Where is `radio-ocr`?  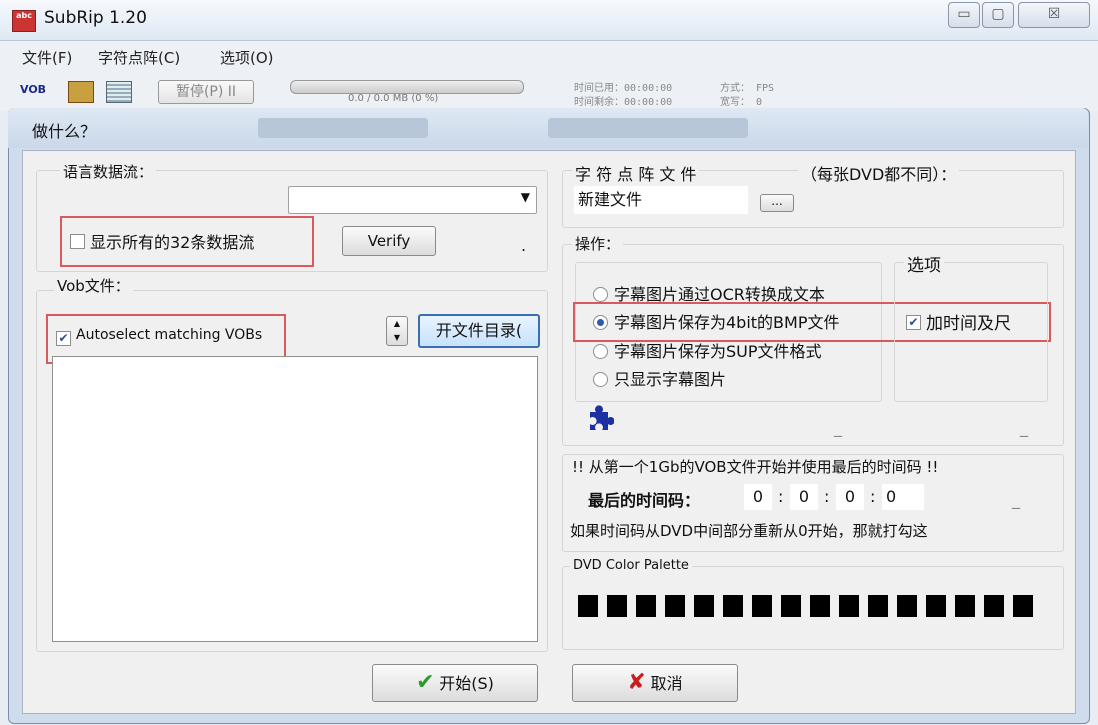 radio-ocr is located at coordinates (600, 294).